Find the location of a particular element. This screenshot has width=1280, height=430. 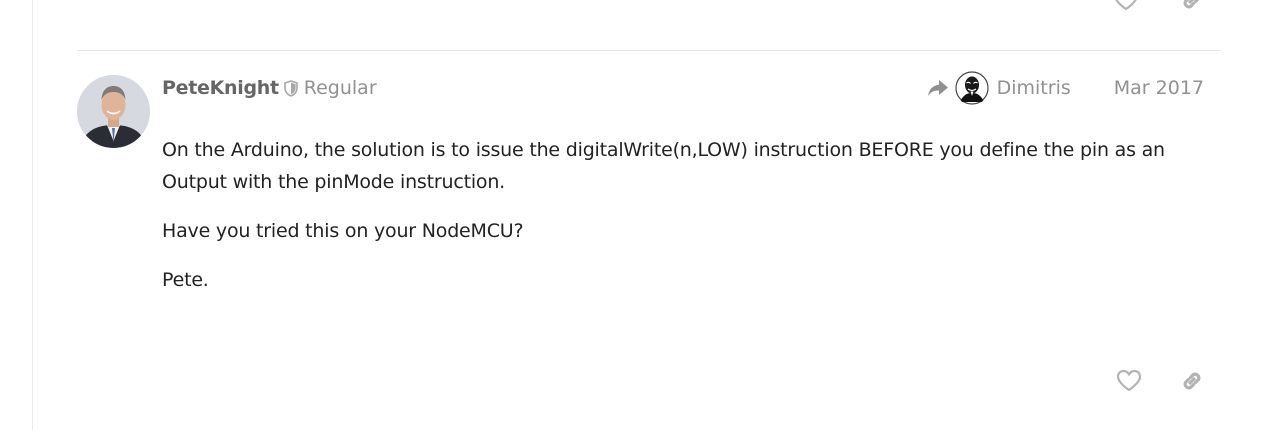

reply-to-indicator: Dimitris is located at coordinates (999, 88).